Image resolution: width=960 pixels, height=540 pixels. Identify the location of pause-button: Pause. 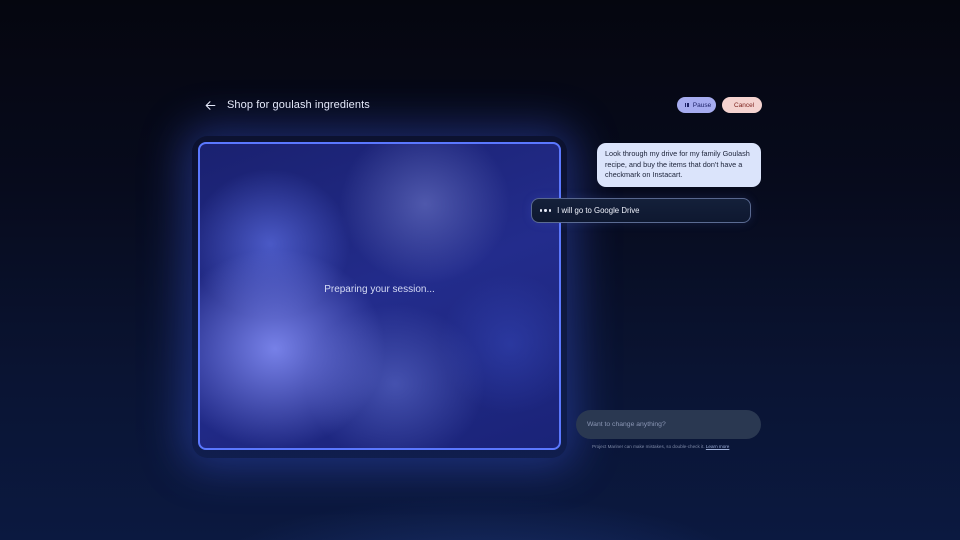
(696, 105).